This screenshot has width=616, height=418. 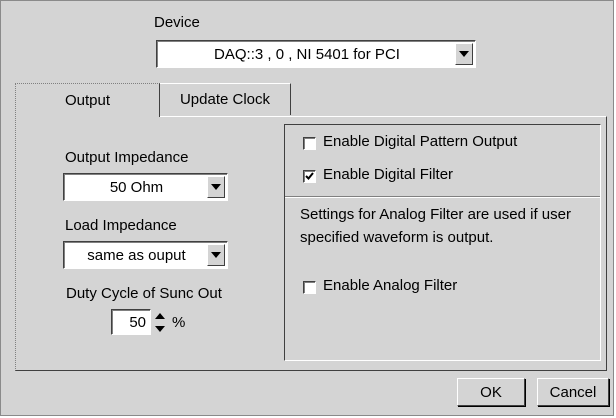 I want to click on load-impedance-select: same as ouput, so click(x=145, y=255).